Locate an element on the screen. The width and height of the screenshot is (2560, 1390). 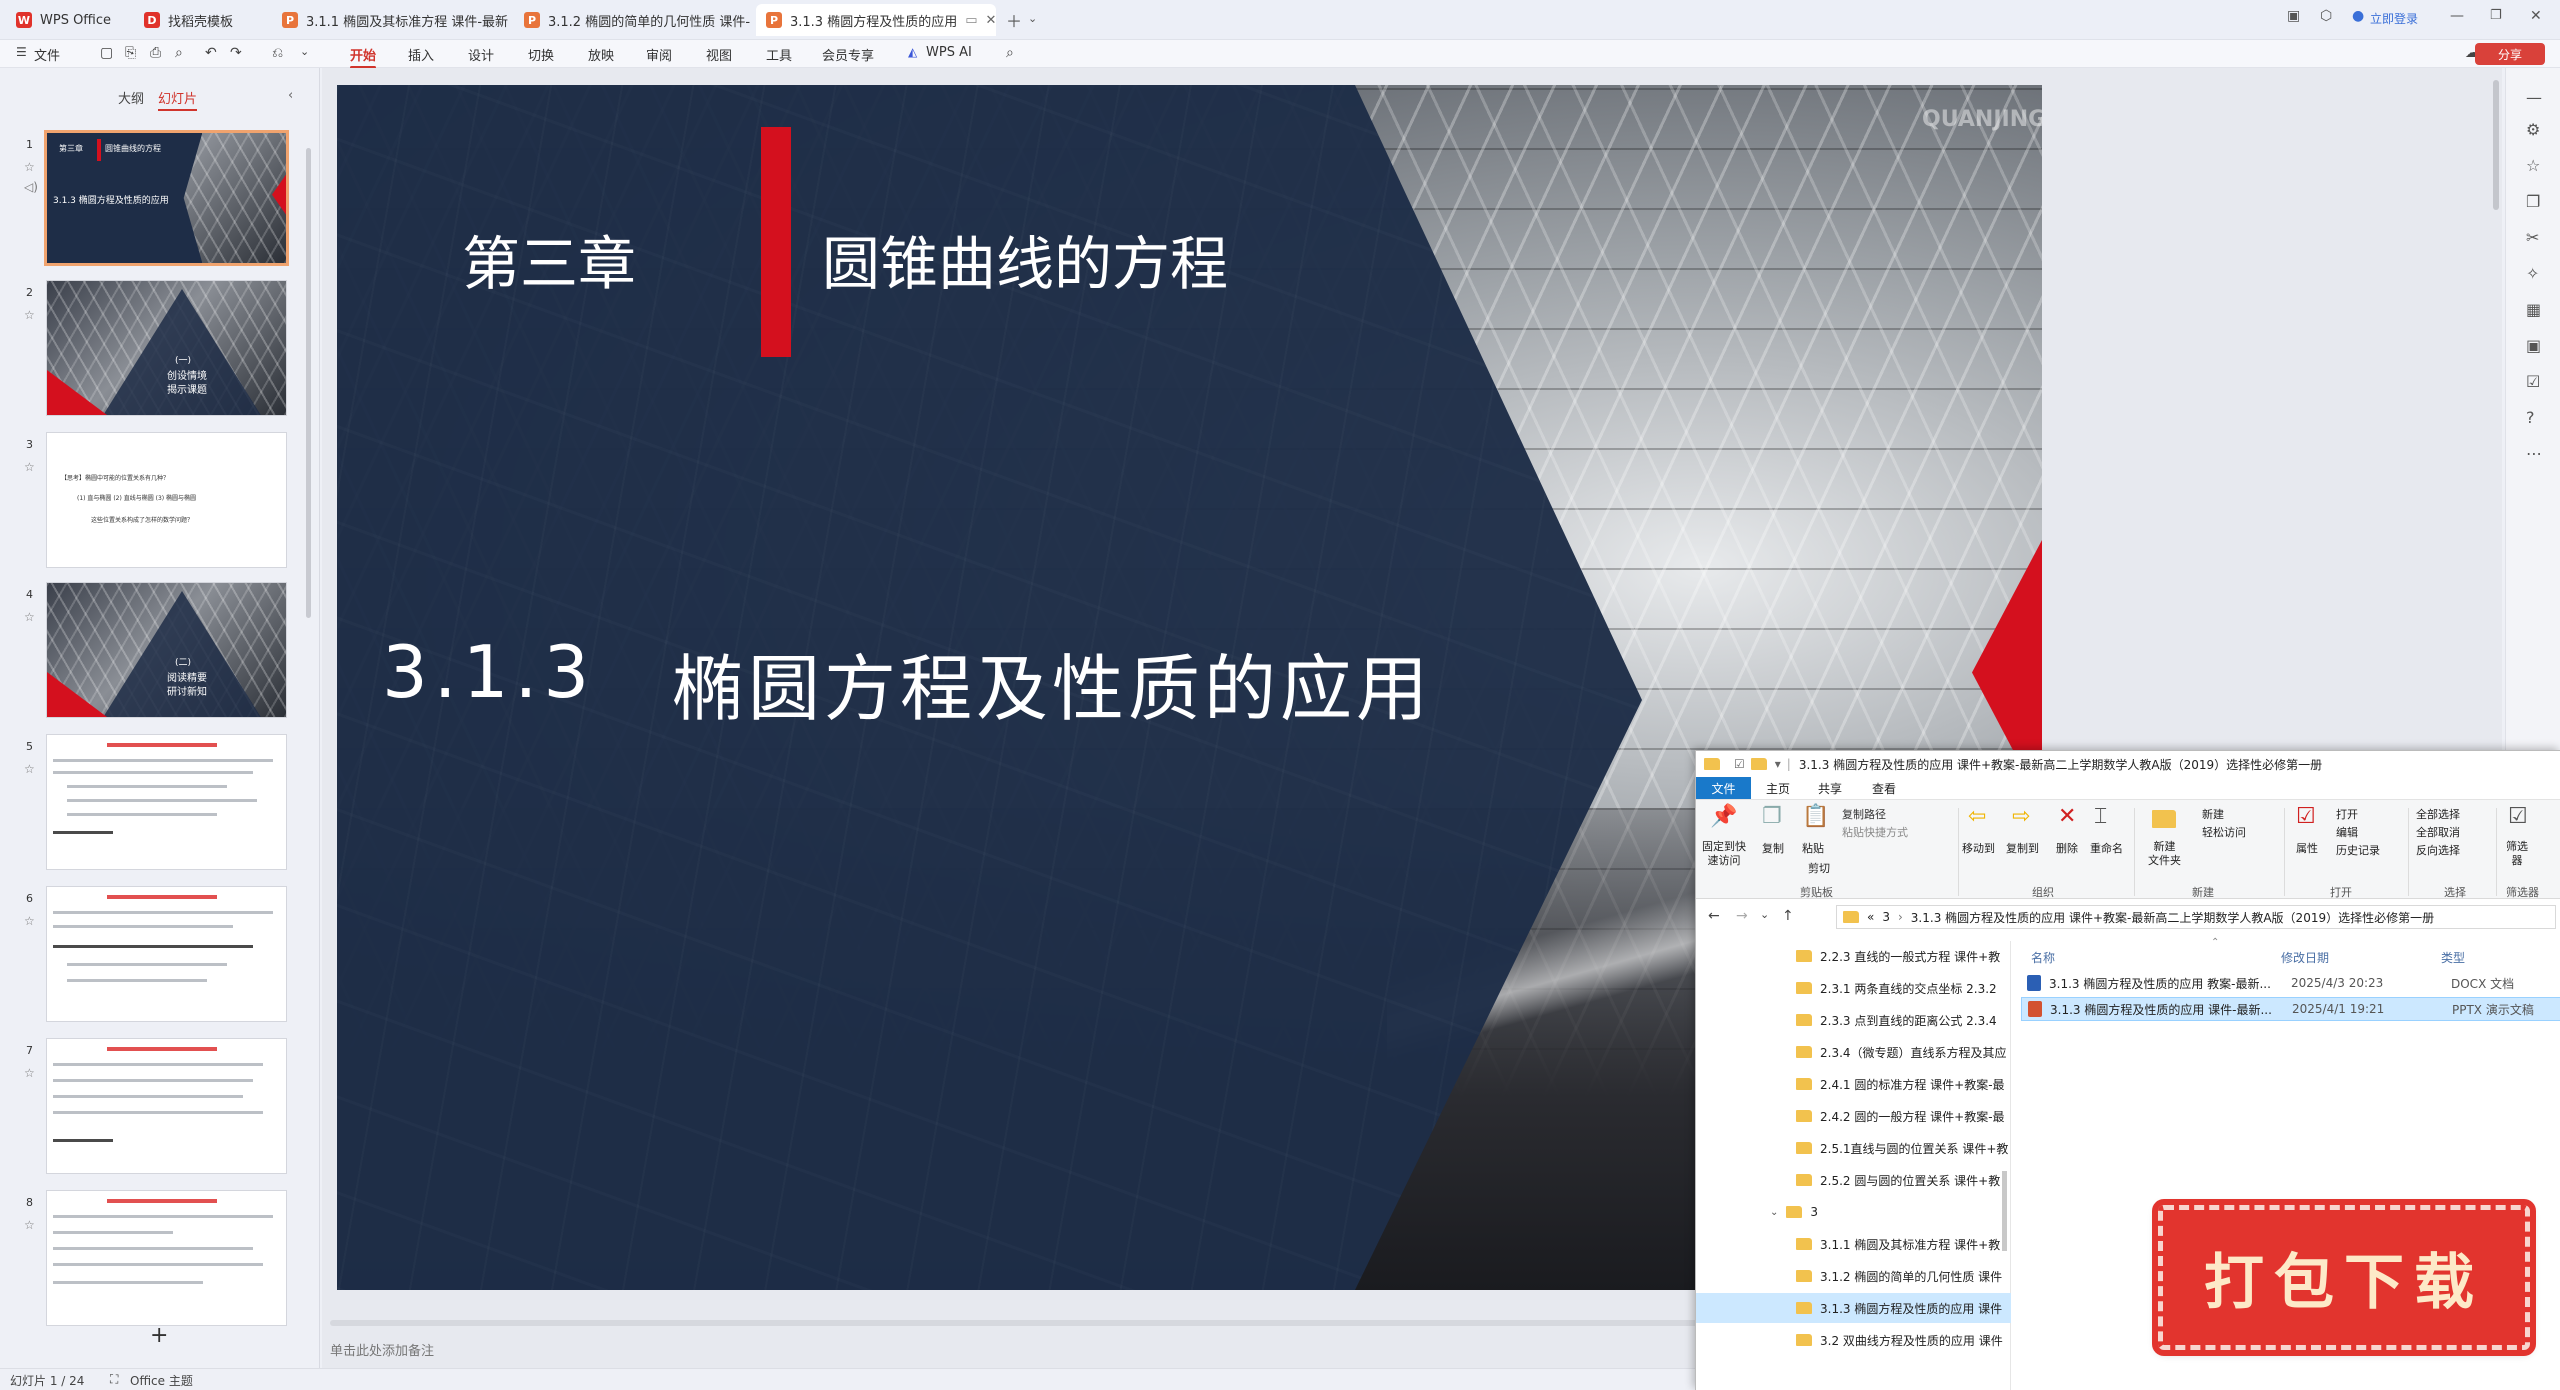
cut-button: 剪切 is located at coordinates (1819, 868).